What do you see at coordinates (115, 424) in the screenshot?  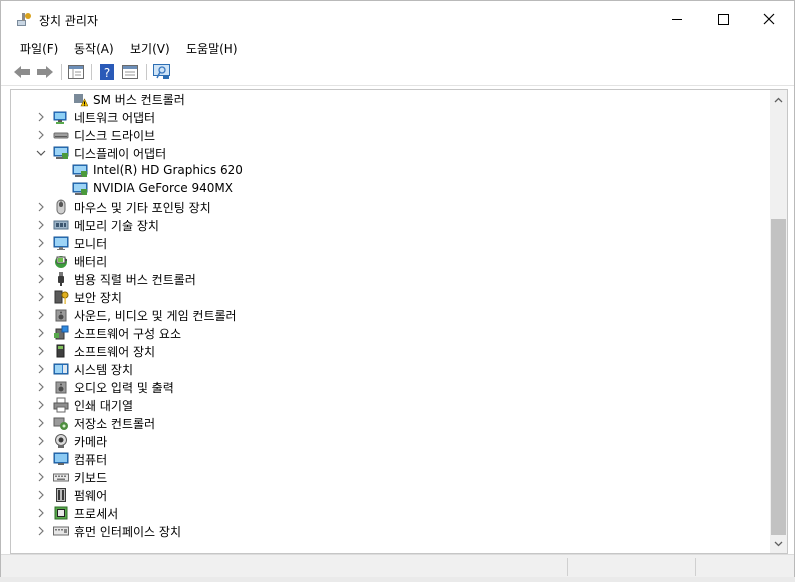 I see `tree-item-label: 저장소 컨트롤러` at bounding box center [115, 424].